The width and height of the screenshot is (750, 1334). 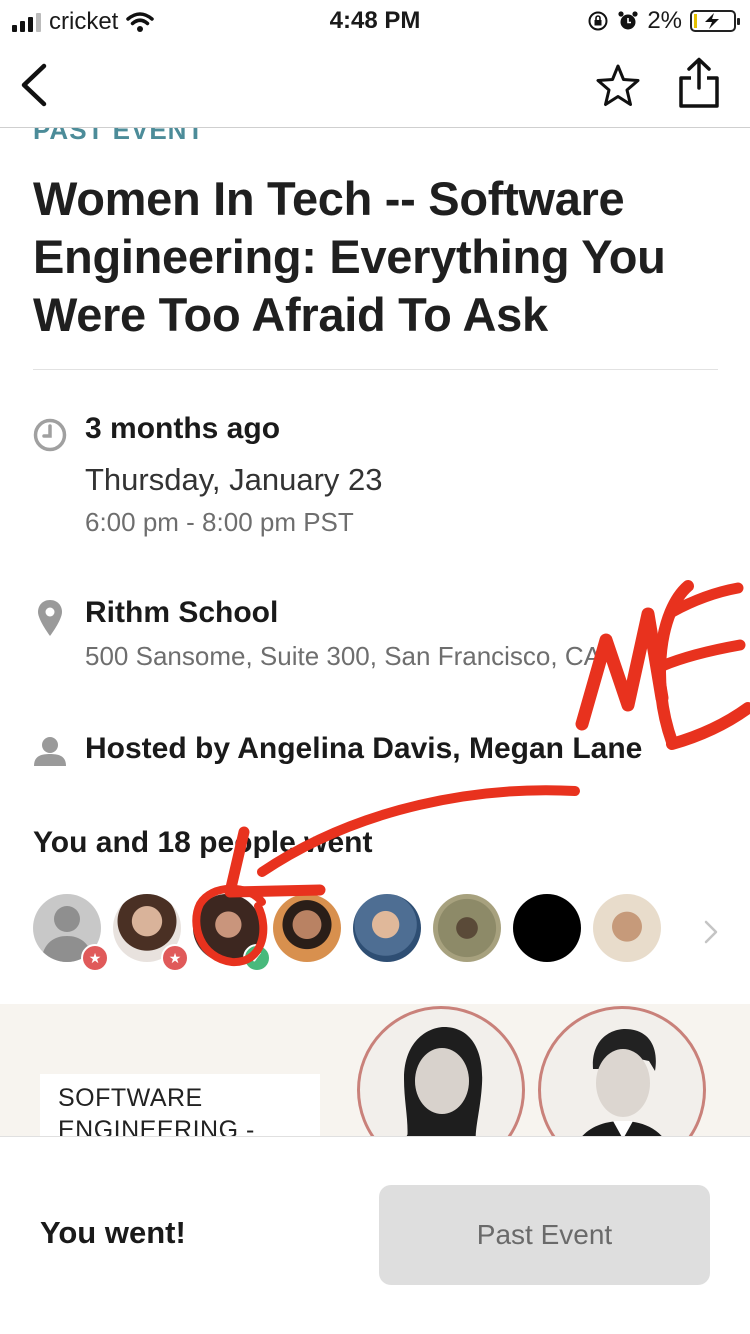 What do you see at coordinates (203, 843) in the screenshot?
I see `attendees-title: You and 18 people went` at bounding box center [203, 843].